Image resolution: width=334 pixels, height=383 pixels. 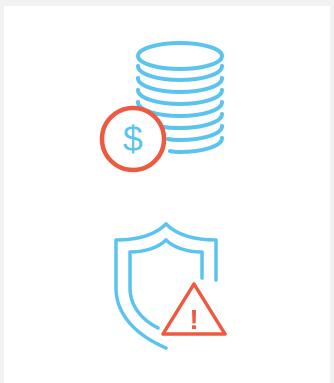 I want to click on warning-triangle: !, so click(x=194, y=309).